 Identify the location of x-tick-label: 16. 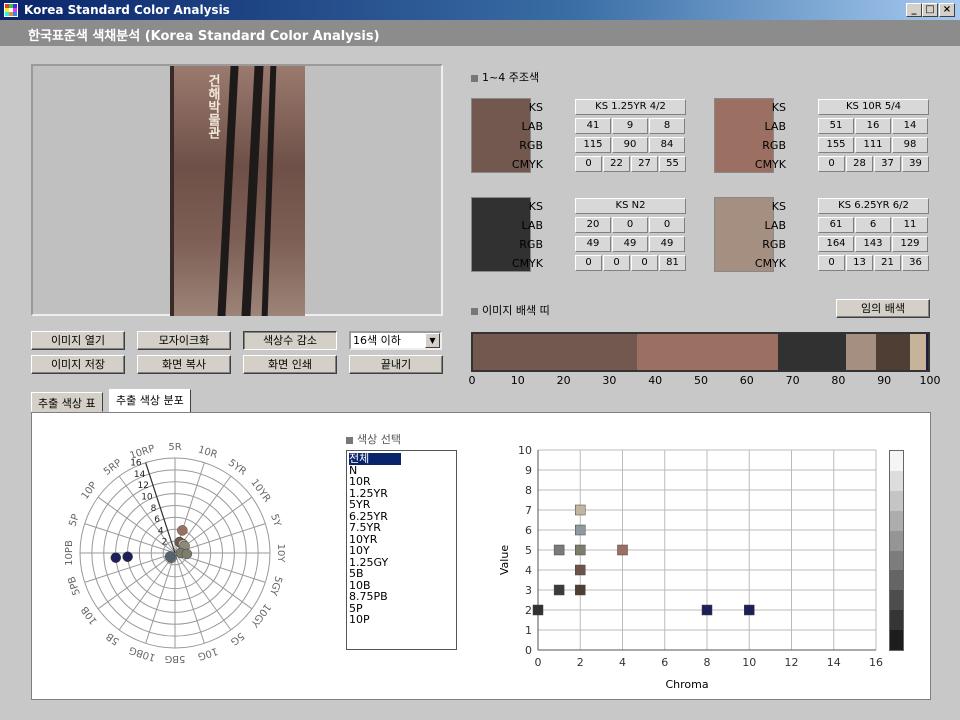
(876, 662).